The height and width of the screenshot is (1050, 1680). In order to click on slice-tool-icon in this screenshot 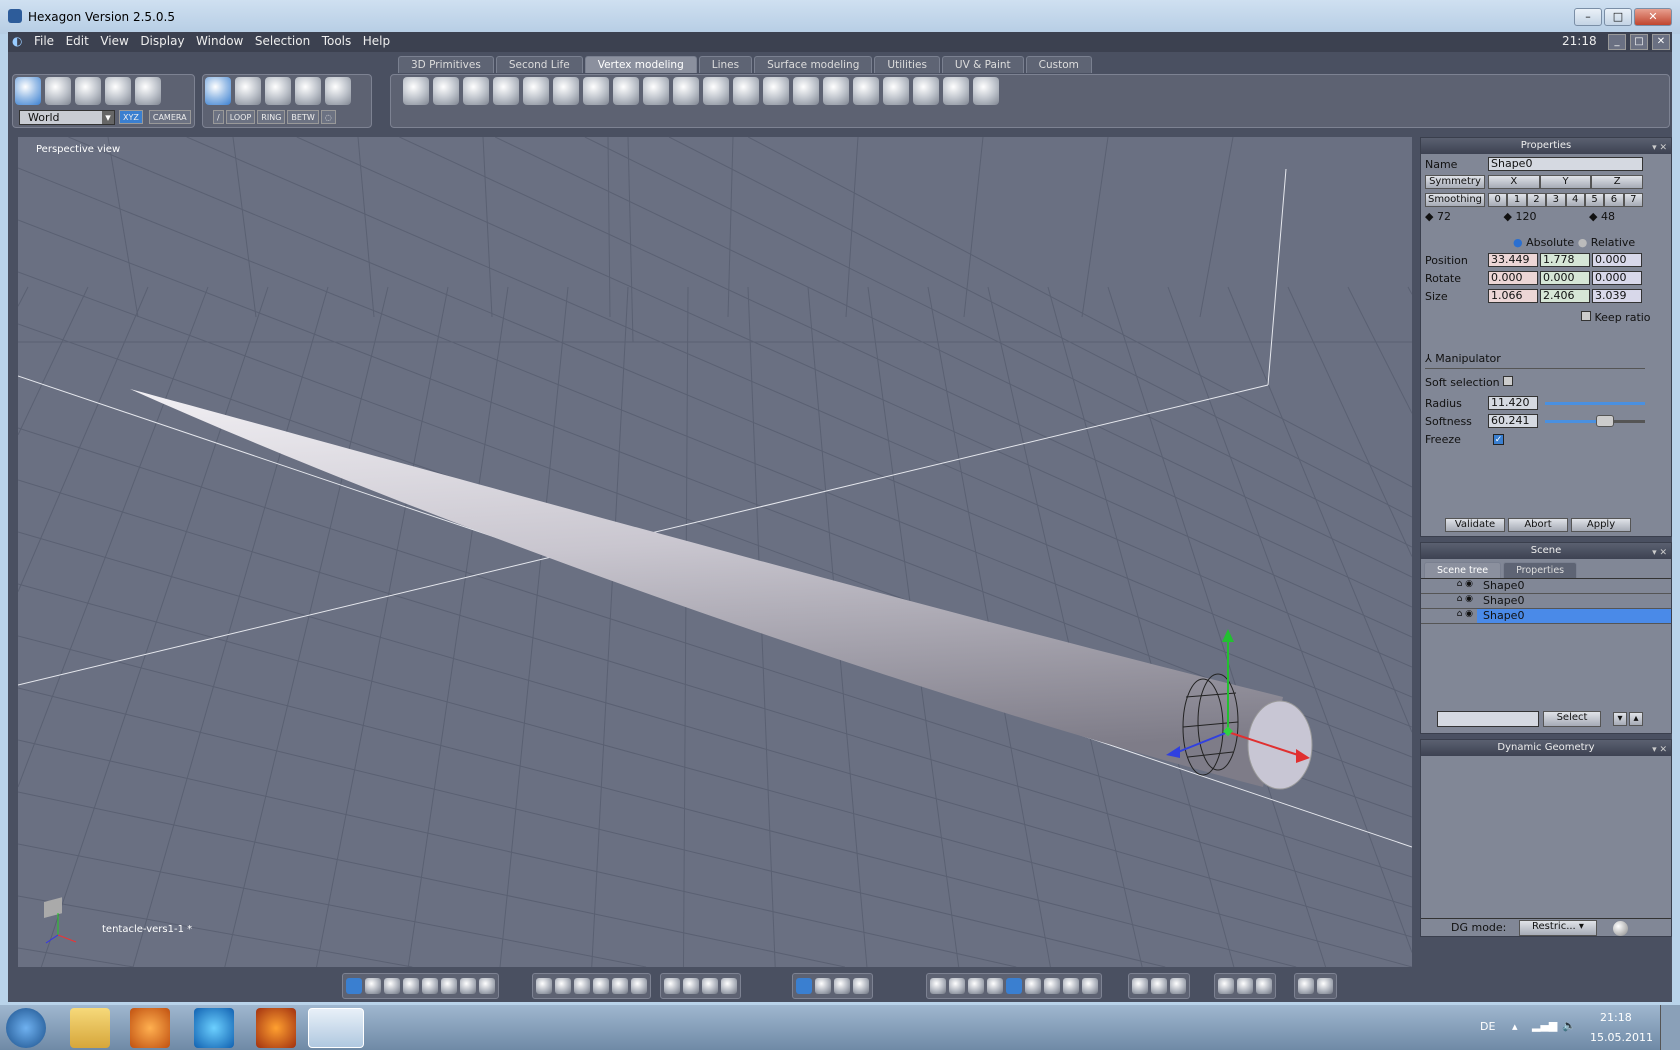, I will do `click(536, 91)`.